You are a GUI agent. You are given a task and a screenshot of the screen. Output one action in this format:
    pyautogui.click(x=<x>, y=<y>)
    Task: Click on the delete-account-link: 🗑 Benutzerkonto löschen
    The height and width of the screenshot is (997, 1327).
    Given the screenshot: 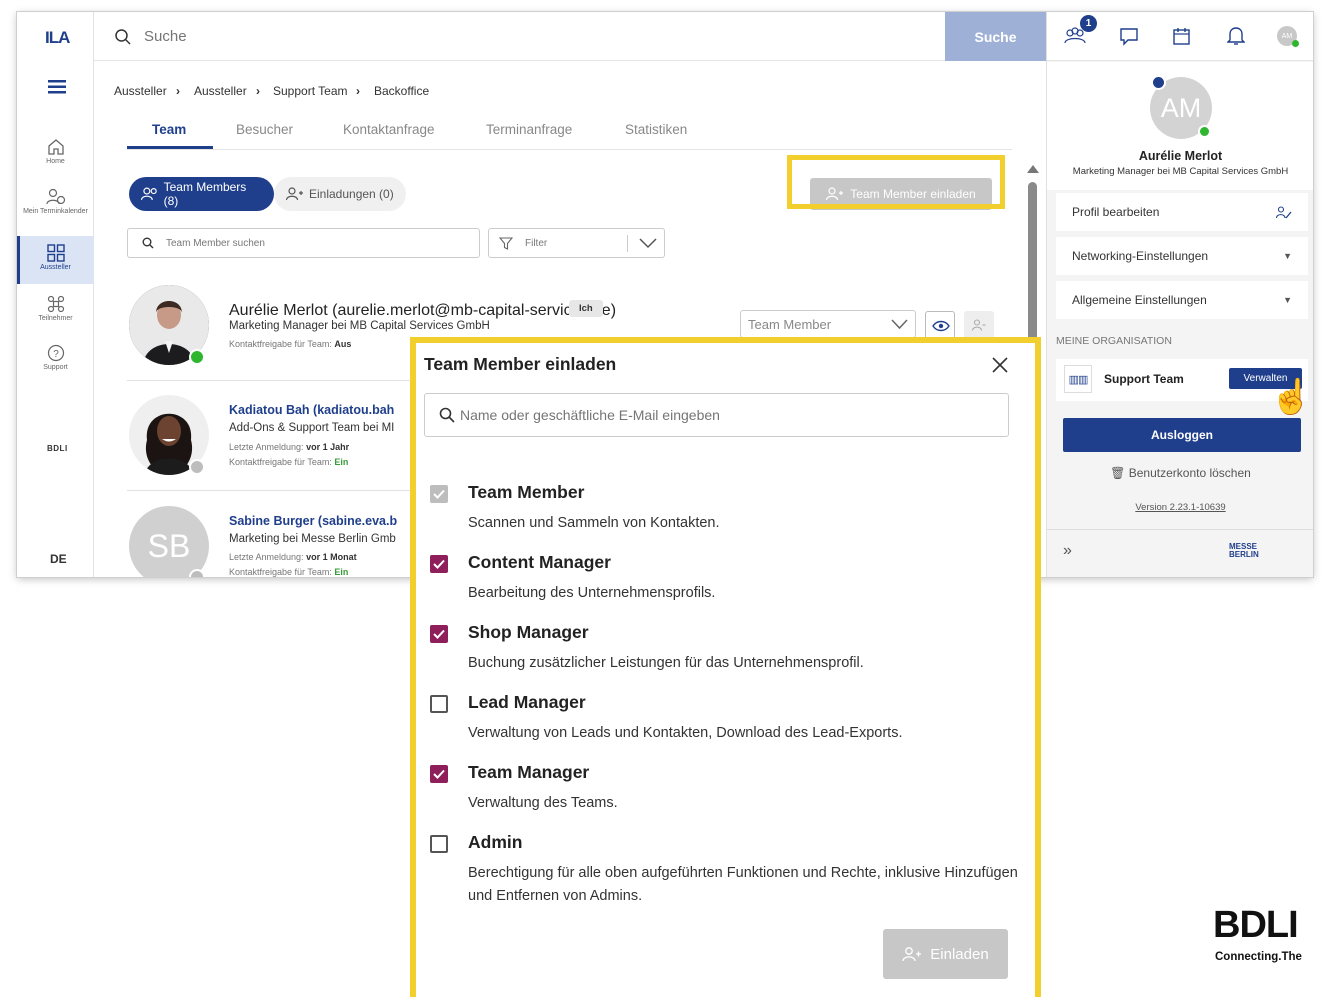 What is the action you would take?
    pyautogui.click(x=1180, y=473)
    